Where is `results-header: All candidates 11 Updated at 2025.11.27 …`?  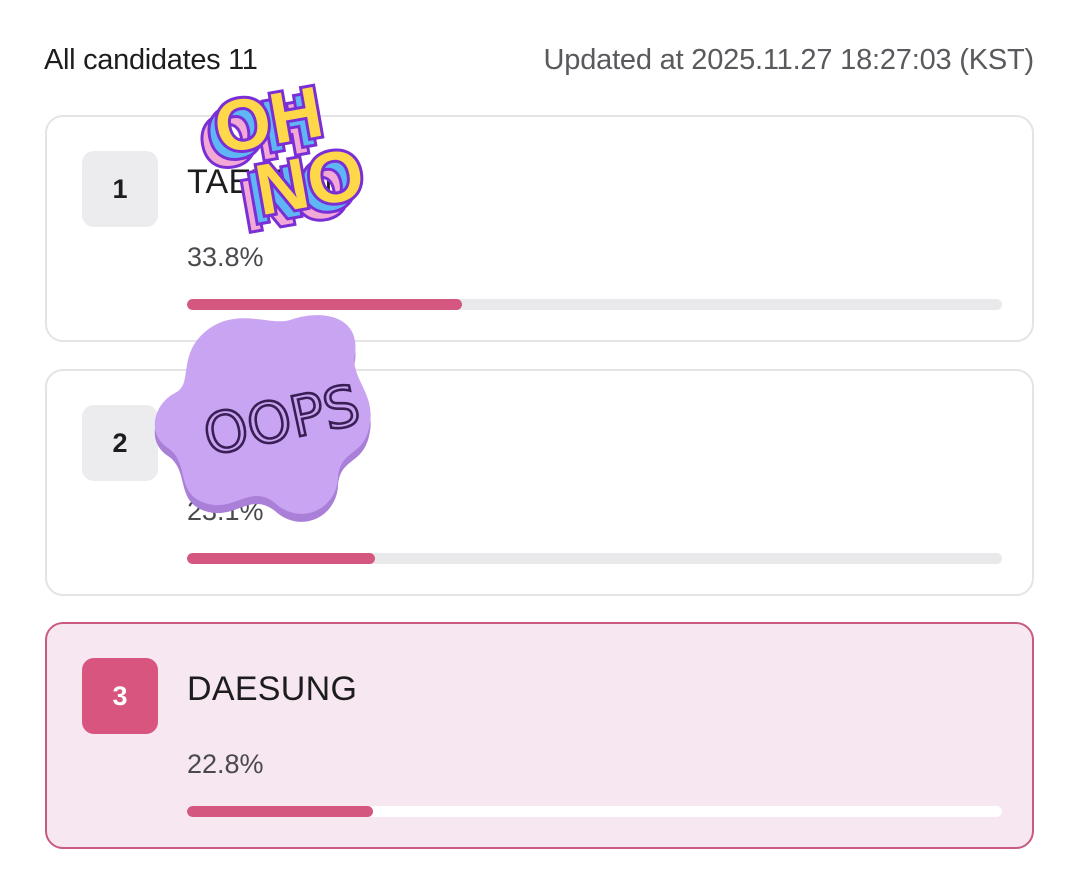 results-header: All candidates 11 Updated at 2025.11.27 … is located at coordinates (539, 60).